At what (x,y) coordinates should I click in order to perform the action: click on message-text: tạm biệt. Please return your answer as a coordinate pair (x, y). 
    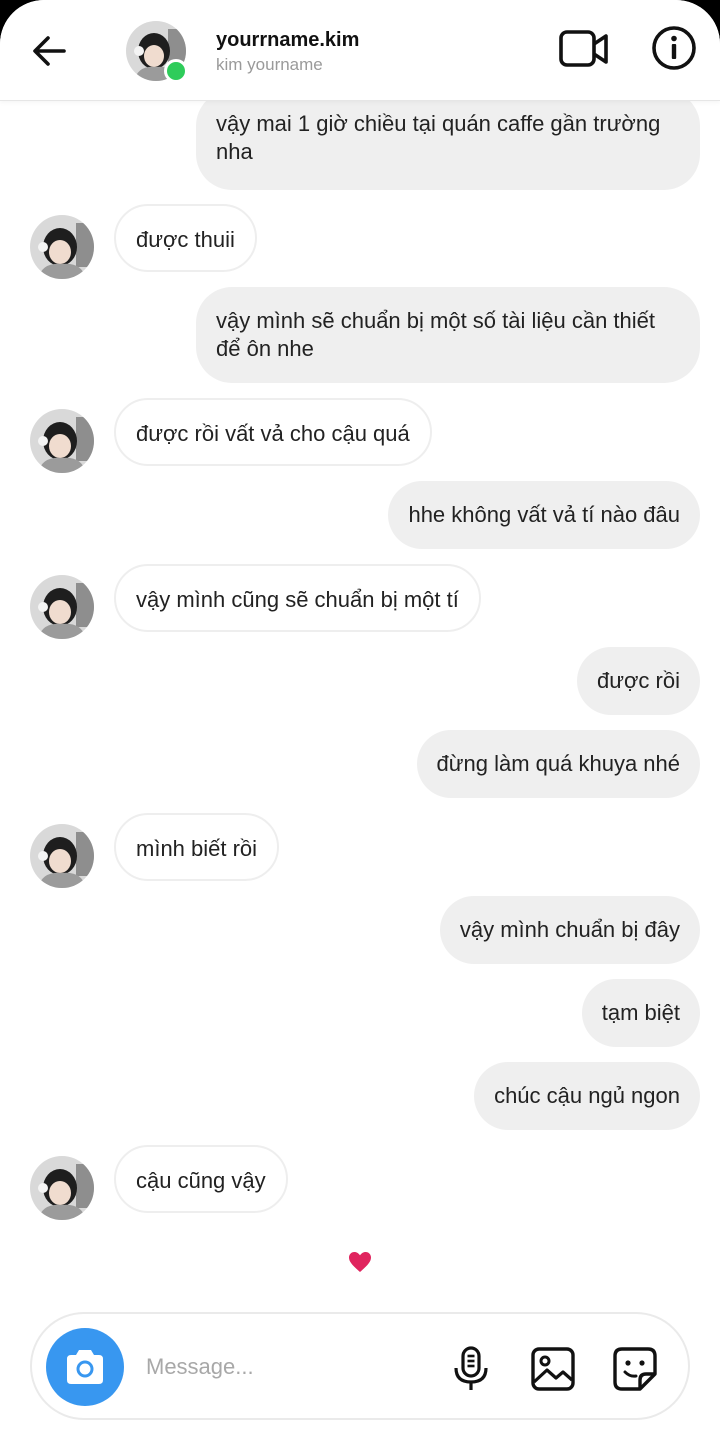
    Looking at the image, I should click on (640, 1012).